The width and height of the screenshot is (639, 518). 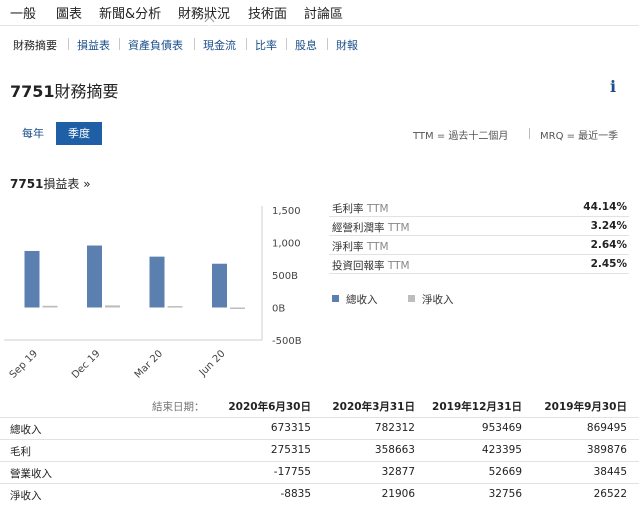 I want to click on nav-general: 一般, so click(x=23, y=12).